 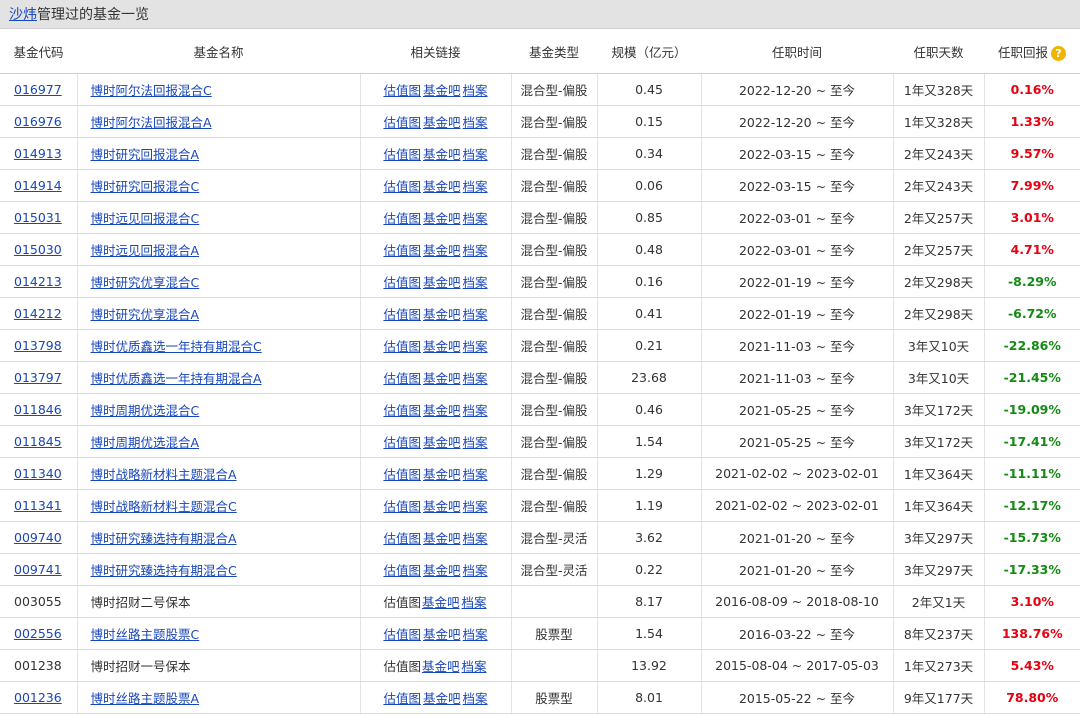 What do you see at coordinates (38, 313) in the screenshot?
I see `fund-code-link: 014212` at bounding box center [38, 313].